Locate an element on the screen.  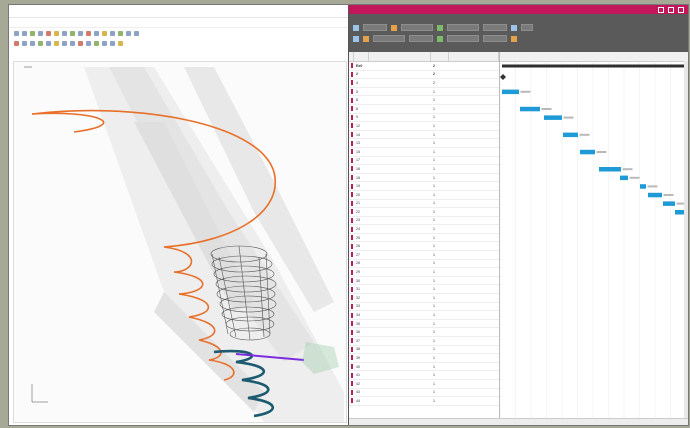
task-row: 30 1 is located at coordinates (424, 281).